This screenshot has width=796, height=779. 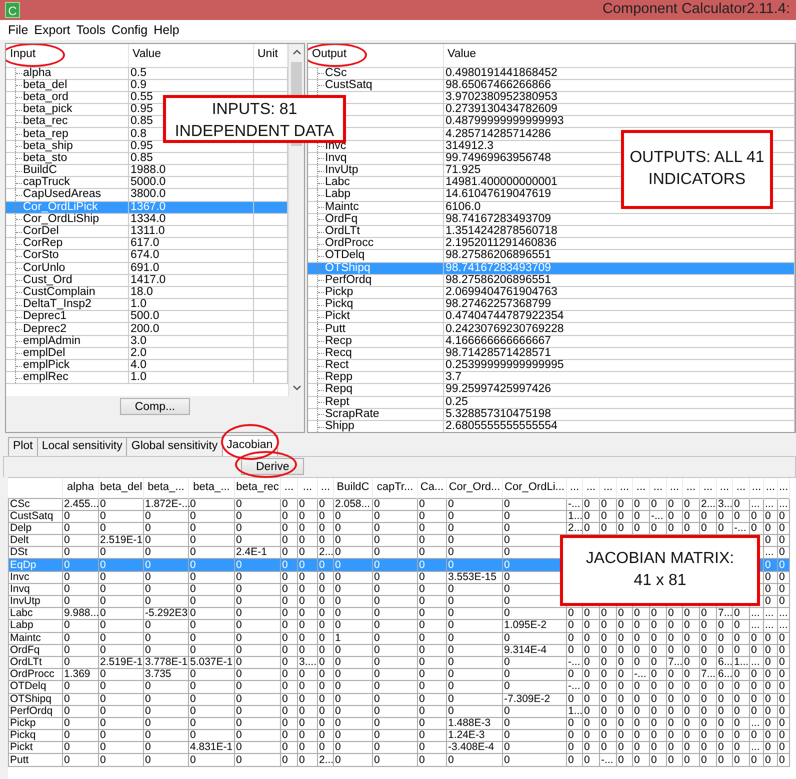 I want to click on table-cell: 4.166666666666667, so click(x=618, y=341).